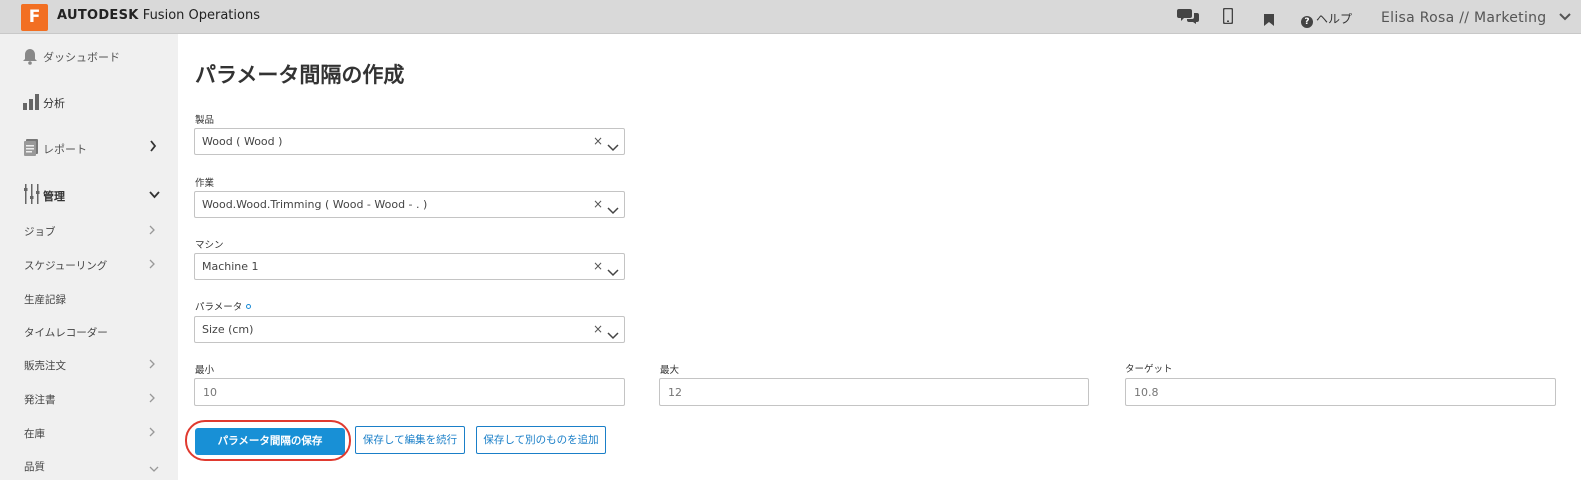  Describe the element at coordinates (270, 441) in the screenshot. I see `save-button: パラメータ間隔の保存` at that location.